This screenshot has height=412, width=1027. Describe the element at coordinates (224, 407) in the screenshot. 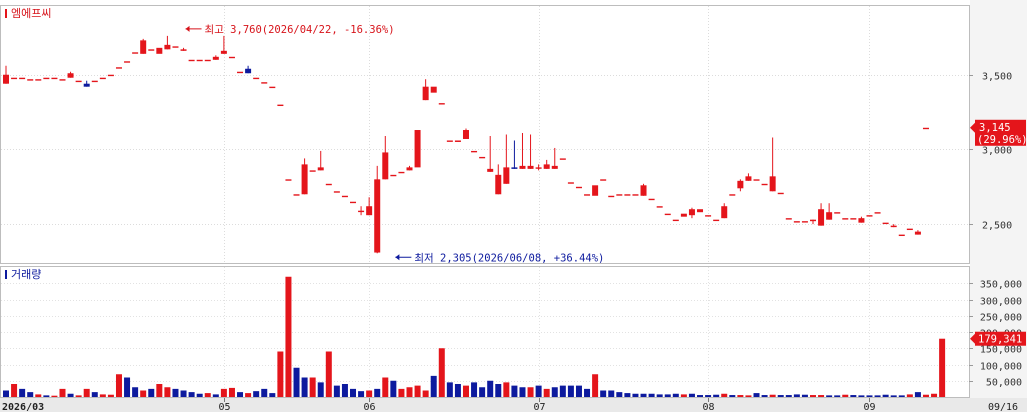

I see `date-tick-label: 05` at that location.